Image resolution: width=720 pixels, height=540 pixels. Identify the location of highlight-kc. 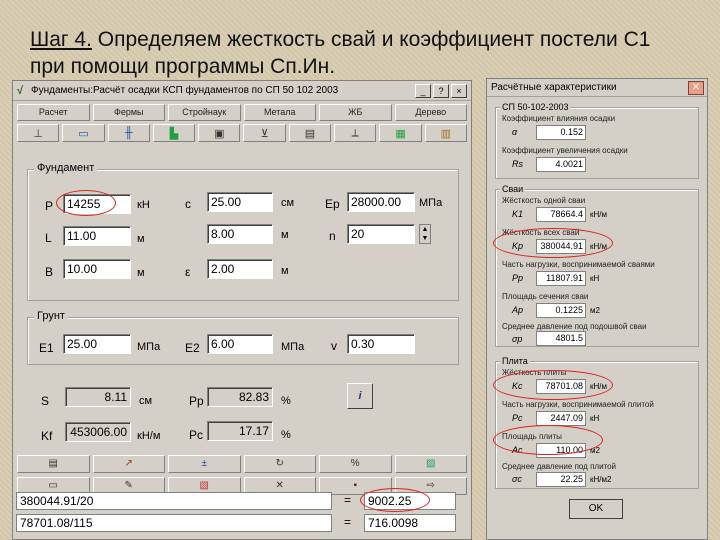
(553, 385).